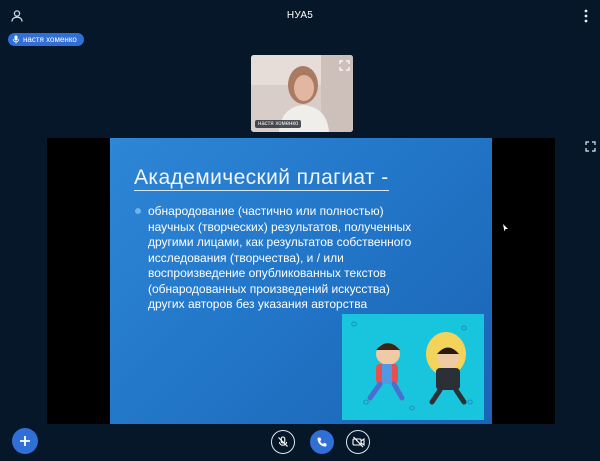 The width and height of the screenshot is (600, 461). Describe the element at coordinates (302, 93) in the screenshot. I see `webcam-tile: настя хоменко` at that location.